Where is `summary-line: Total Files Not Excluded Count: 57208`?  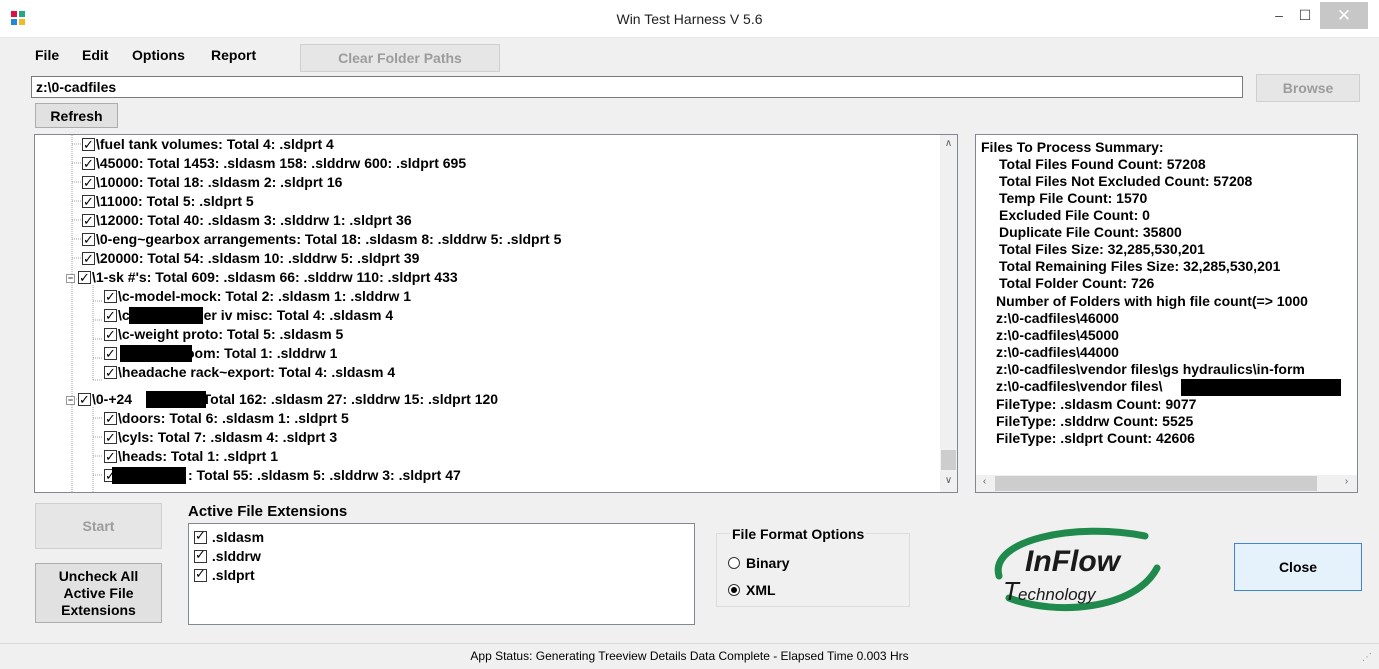 summary-line: Total Files Not Excluded Count: 57208 is located at coordinates (1126, 181).